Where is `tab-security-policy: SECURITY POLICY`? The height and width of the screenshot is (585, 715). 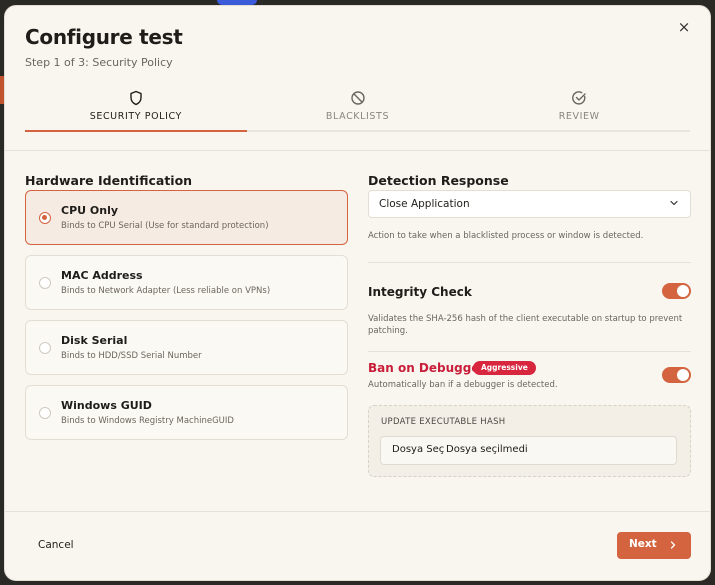 tab-security-policy: SECURITY POLICY is located at coordinates (136, 110).